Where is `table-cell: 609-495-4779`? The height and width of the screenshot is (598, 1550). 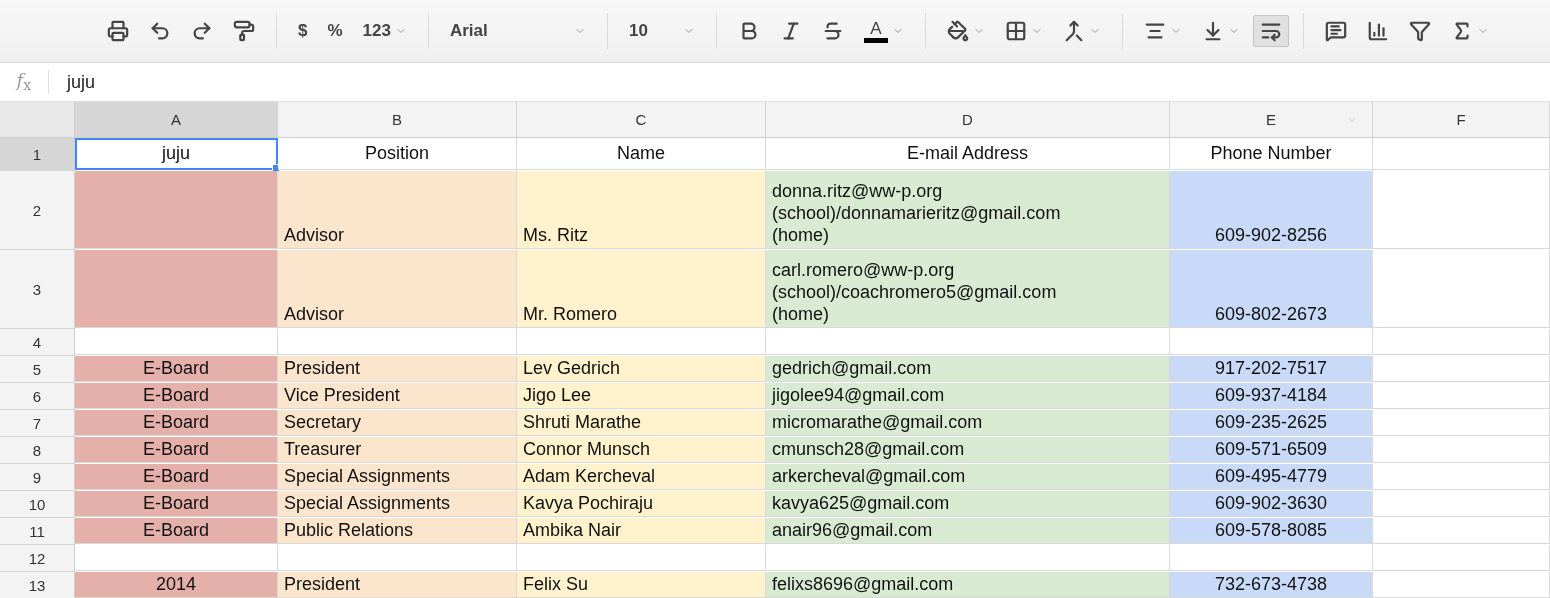 table-cell: 609-495-4779 is located at coordinates (1271, 477).